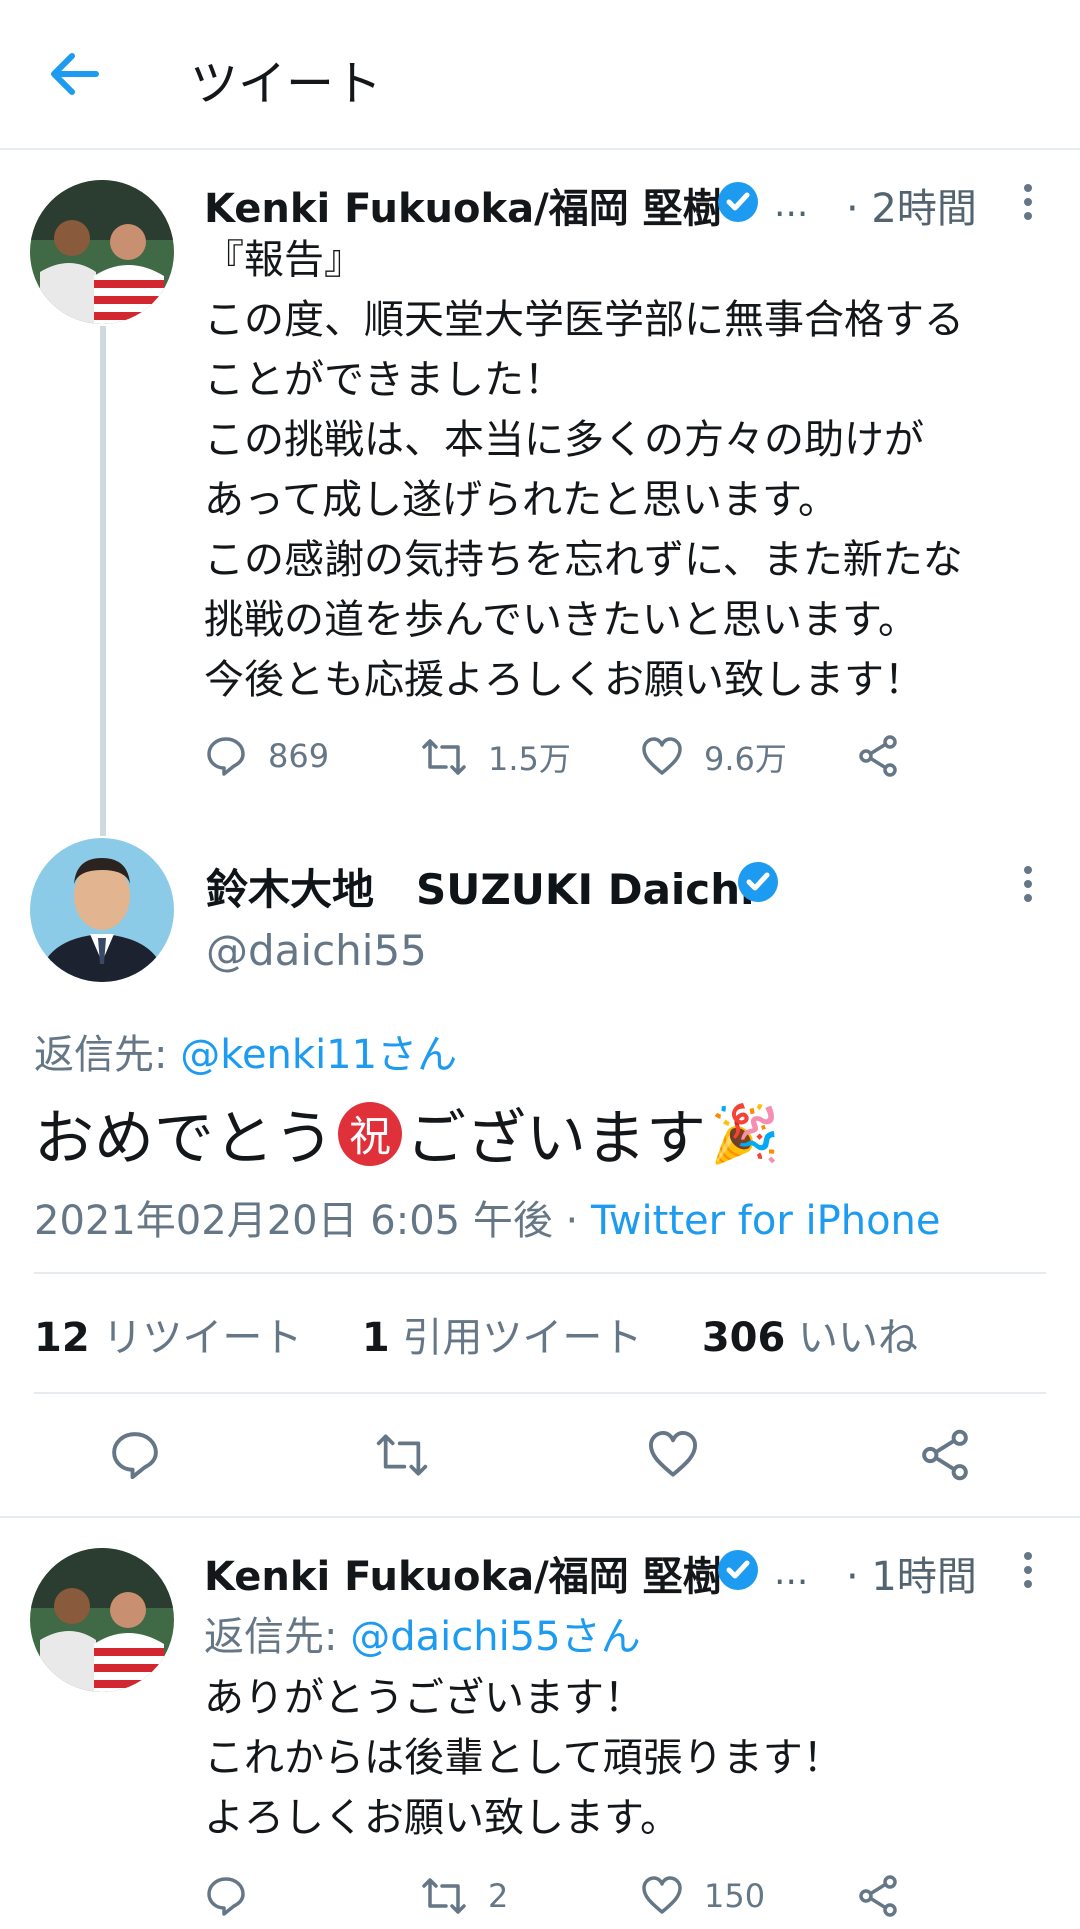 Image resolution: width=1080 pixels, height=1929 pixels. Describe the element at coordinates (266, 756) in the screenshot. I see `reply-button: 869` at that location.